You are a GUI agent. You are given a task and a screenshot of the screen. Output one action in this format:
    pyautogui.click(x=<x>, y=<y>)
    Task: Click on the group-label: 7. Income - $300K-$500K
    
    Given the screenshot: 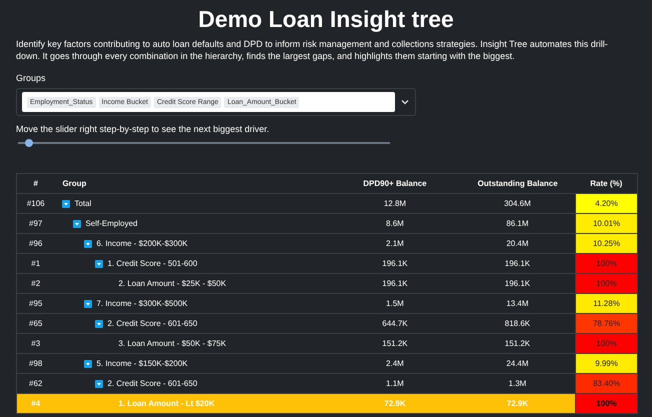 What is the action you would take?
    pyautogui.click(x=142, y=304)
    